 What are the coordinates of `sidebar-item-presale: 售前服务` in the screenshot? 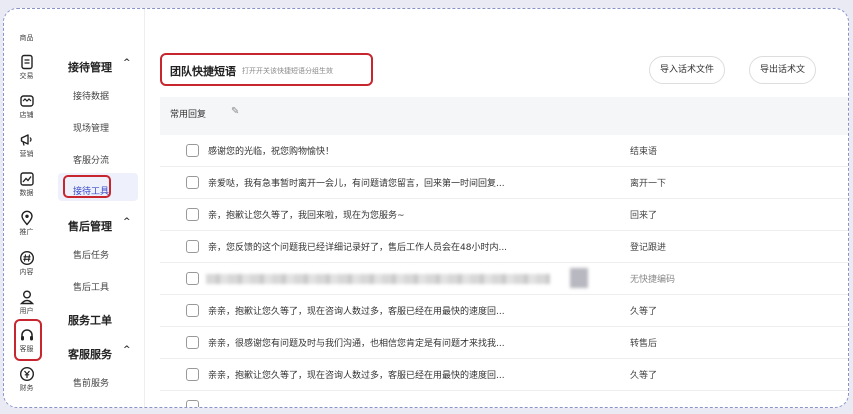 It's located at (91, 382).